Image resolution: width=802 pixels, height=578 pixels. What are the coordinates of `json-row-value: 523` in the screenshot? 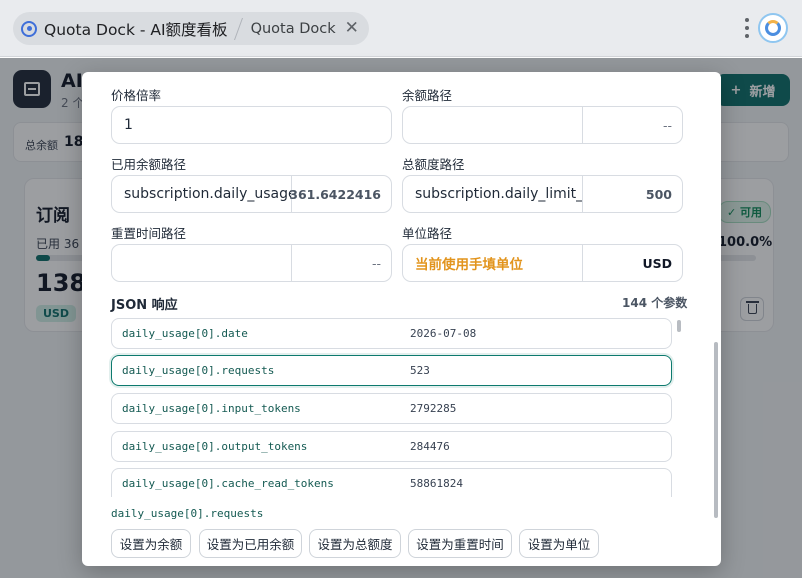 It's located at (420, 370).